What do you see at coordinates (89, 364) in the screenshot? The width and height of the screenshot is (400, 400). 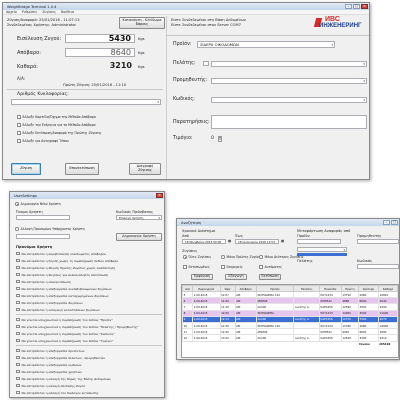 I see `right-option: Να επιτρέπεται η επεξεργασία κωδικών` at bounding box center [89, 364].